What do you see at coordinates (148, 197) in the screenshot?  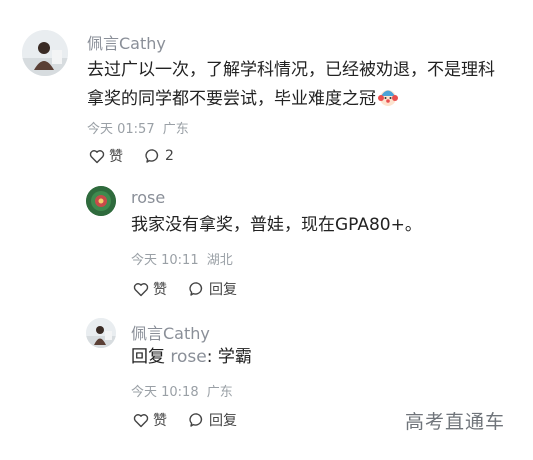 I see `reply-author: rose` at bounding box center [148, 197].